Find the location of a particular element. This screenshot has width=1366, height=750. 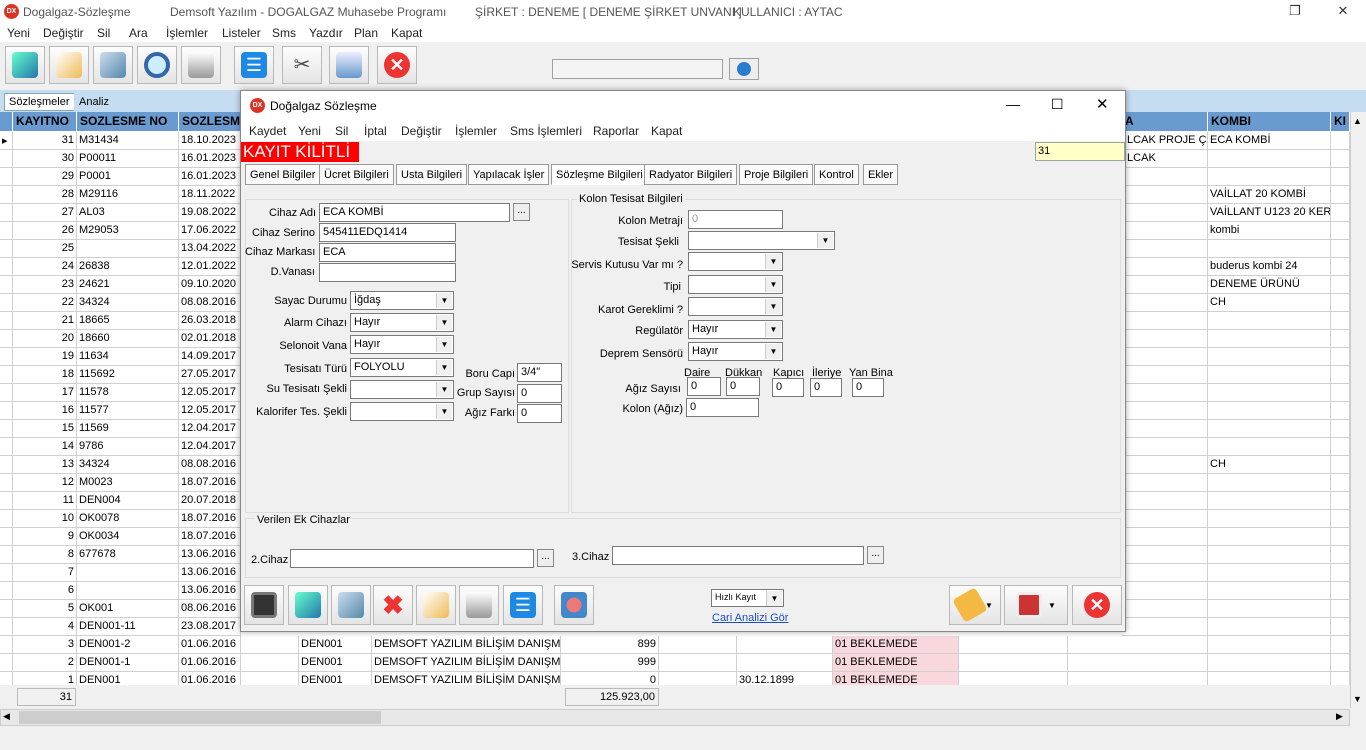

sayac-select: İğdaş is located at coordinates (402, 300).